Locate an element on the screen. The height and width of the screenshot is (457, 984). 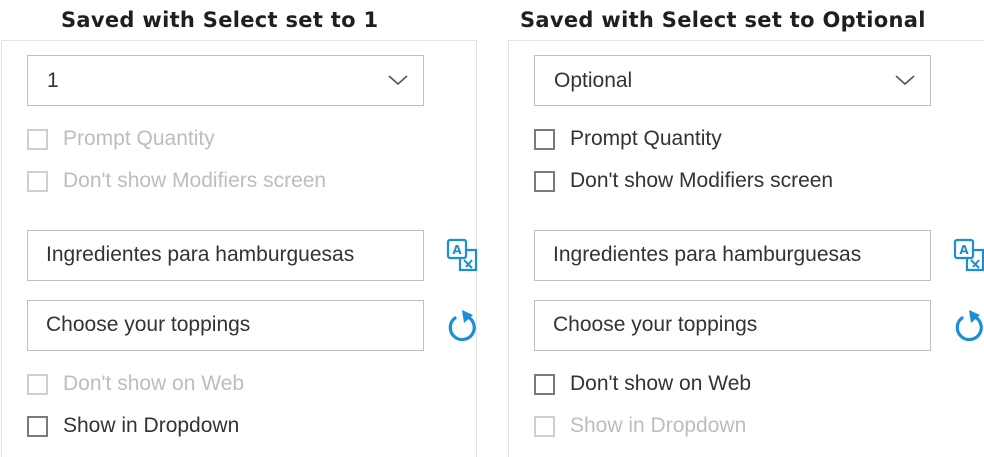
select-dropdown: Optional is located at coordinates (732, 80).